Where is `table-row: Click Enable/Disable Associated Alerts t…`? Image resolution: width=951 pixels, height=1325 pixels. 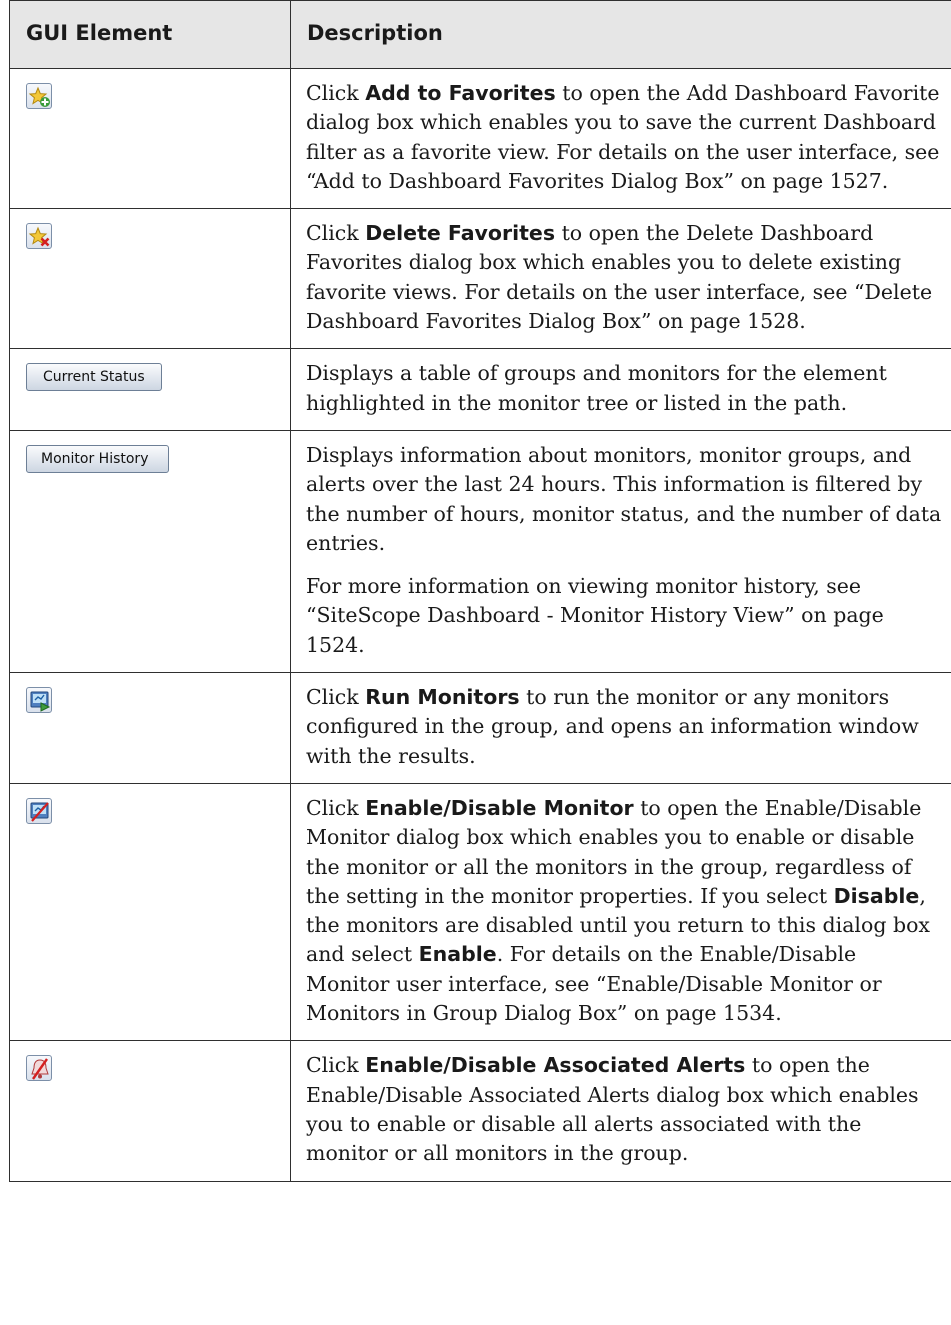 table-row: Click Enable/Disable Associated Alerts t… is located at coordinates (480, 1111).